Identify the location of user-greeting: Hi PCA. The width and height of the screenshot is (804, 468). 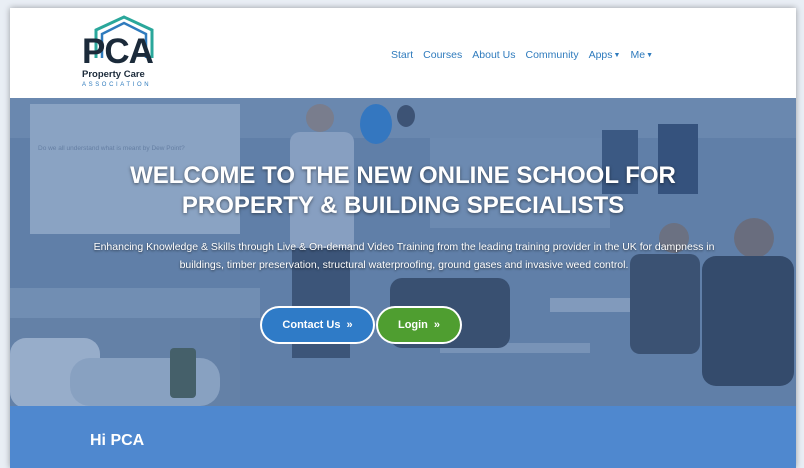
(117, 440).